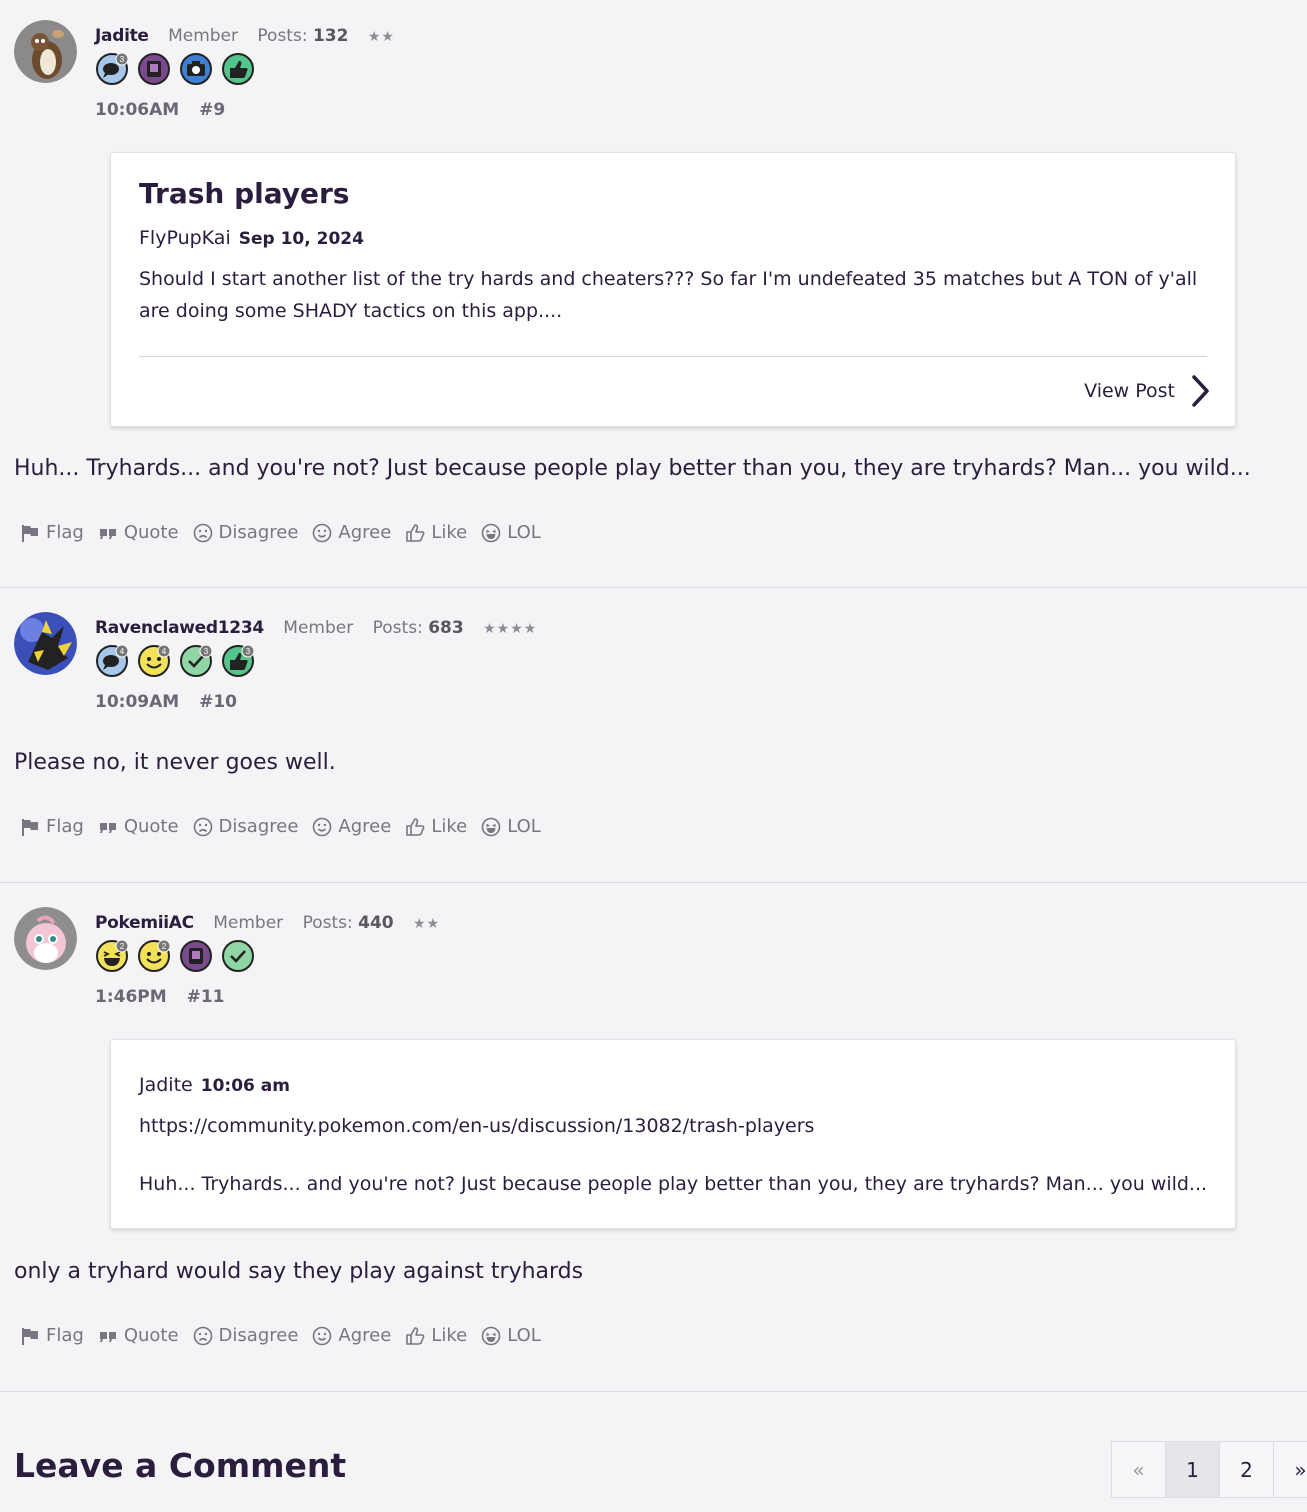 This screenshot has height=1512, width=1307. Describe the element at coordinates (112, 69) in the screenshot. I see `speech-bubble-badge-icon: 3` at that location.